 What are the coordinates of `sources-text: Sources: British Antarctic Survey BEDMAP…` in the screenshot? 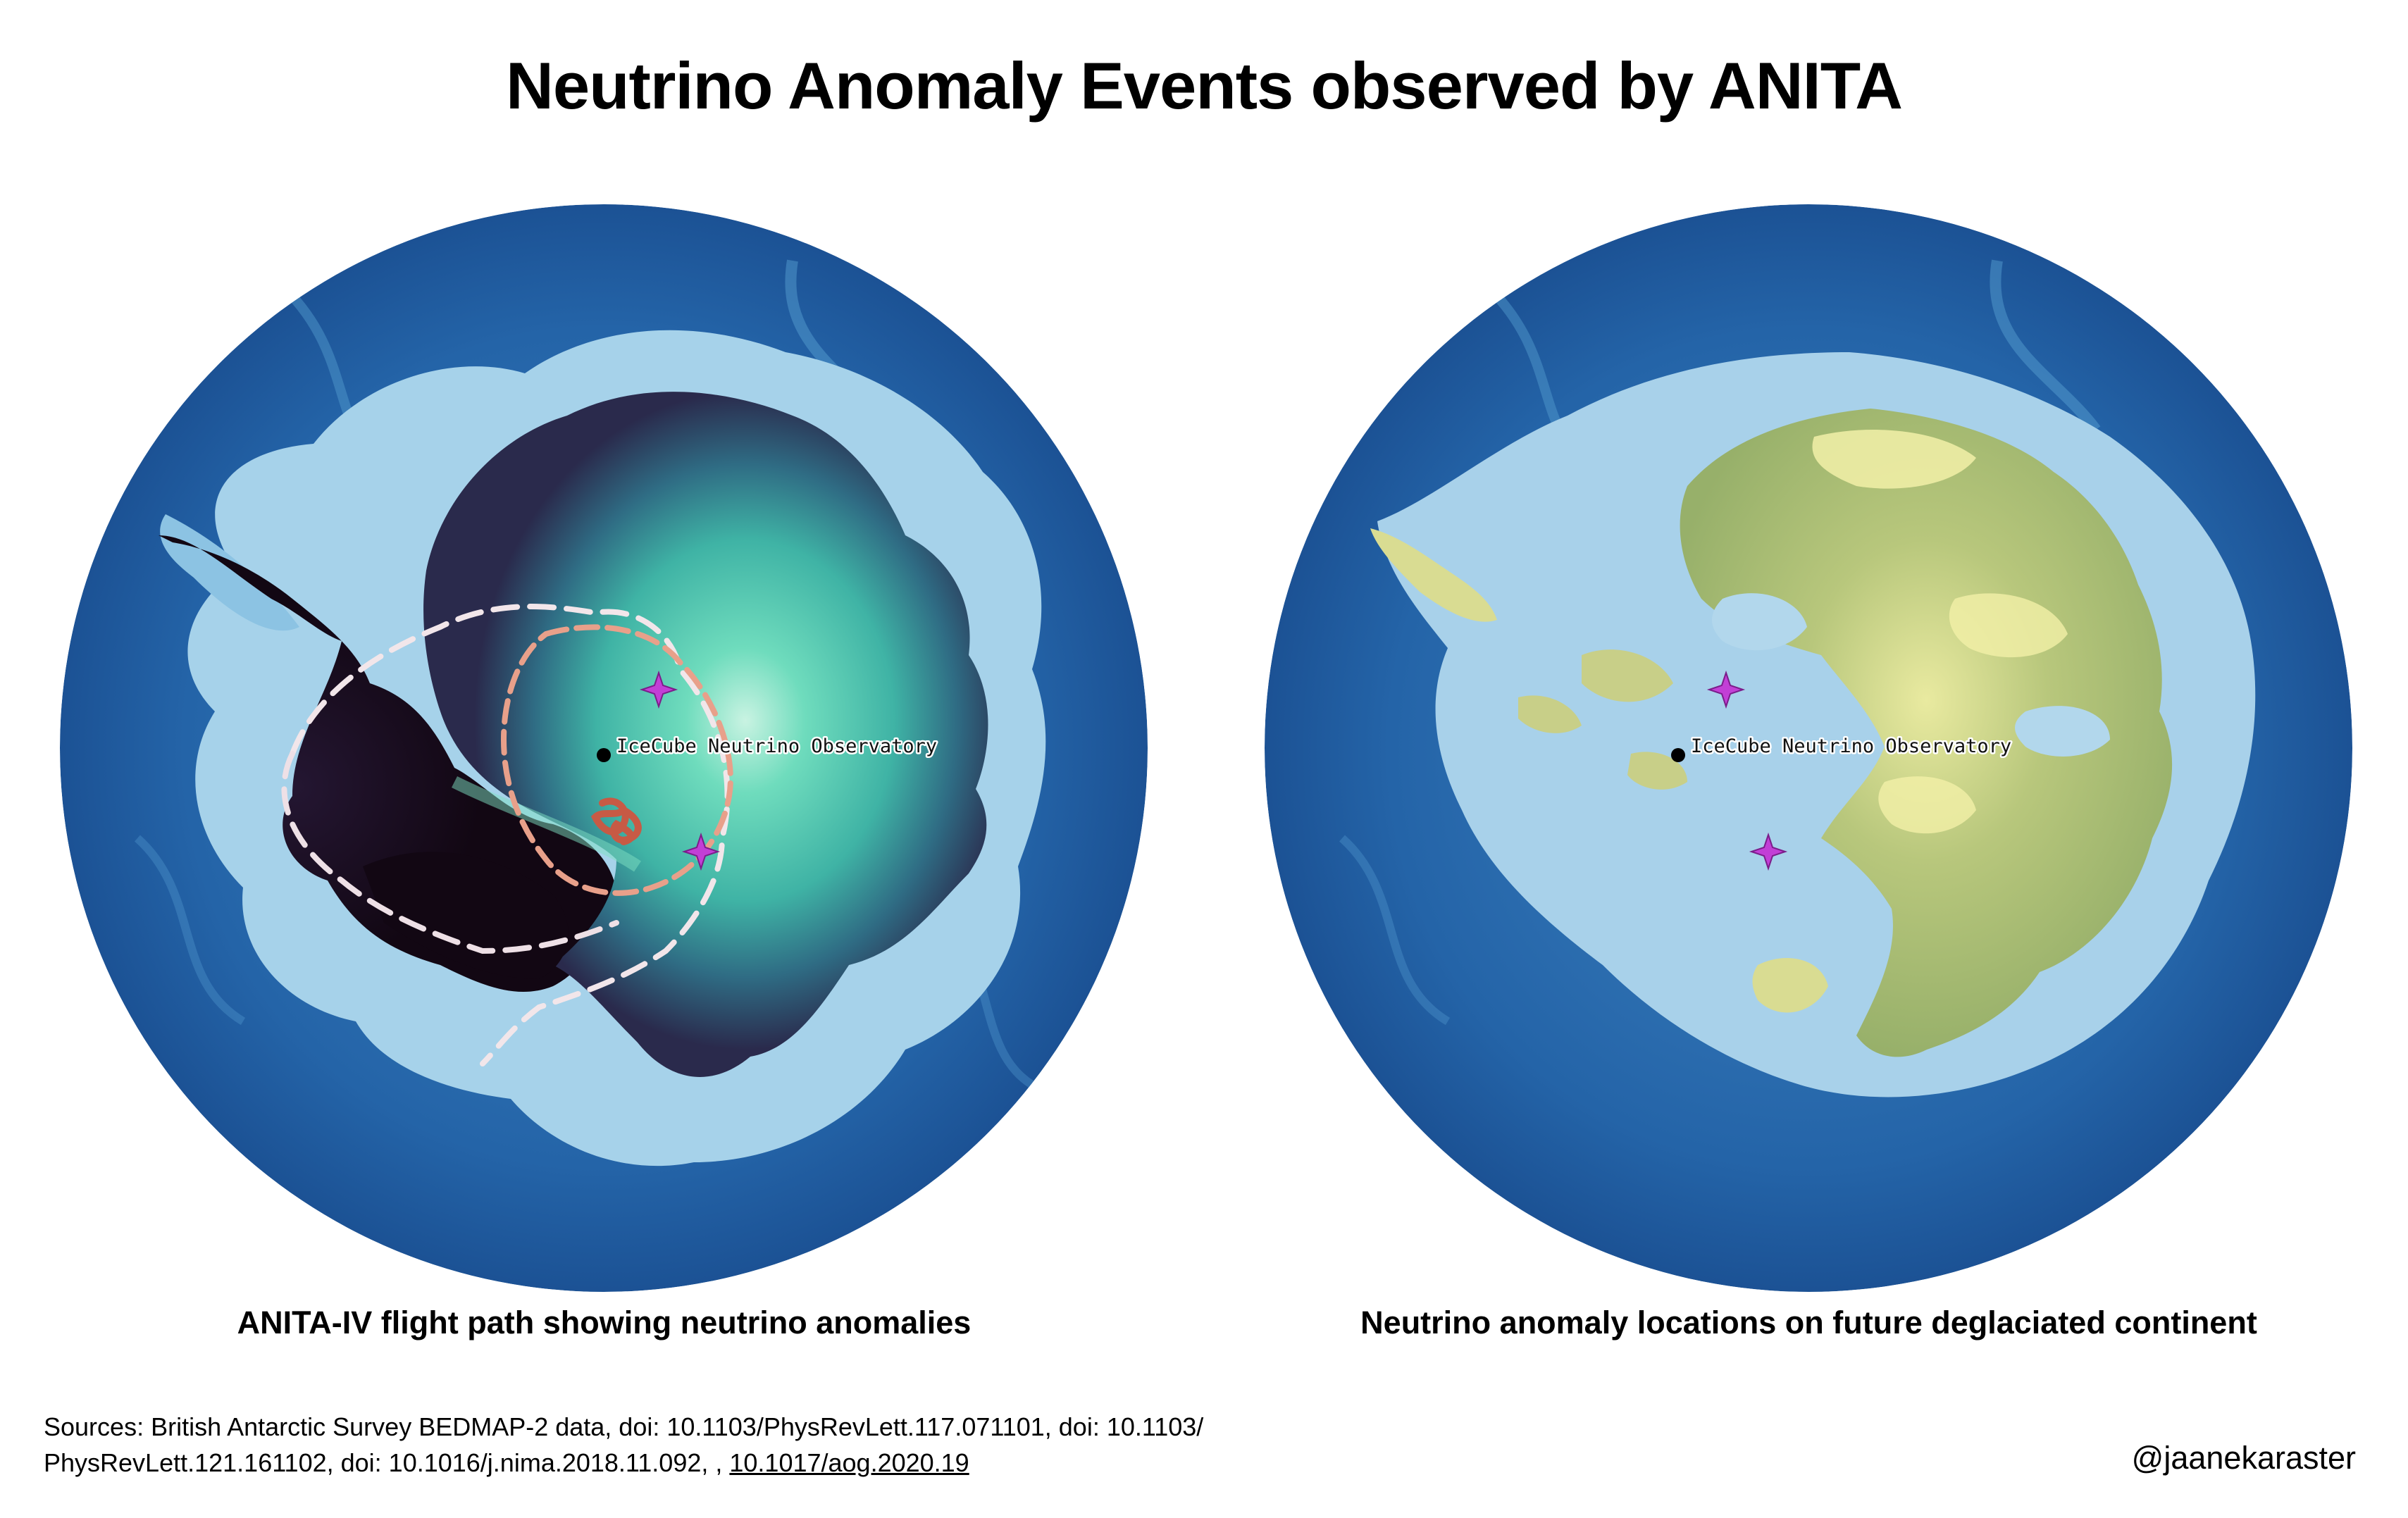 It's located at (624, 1444).